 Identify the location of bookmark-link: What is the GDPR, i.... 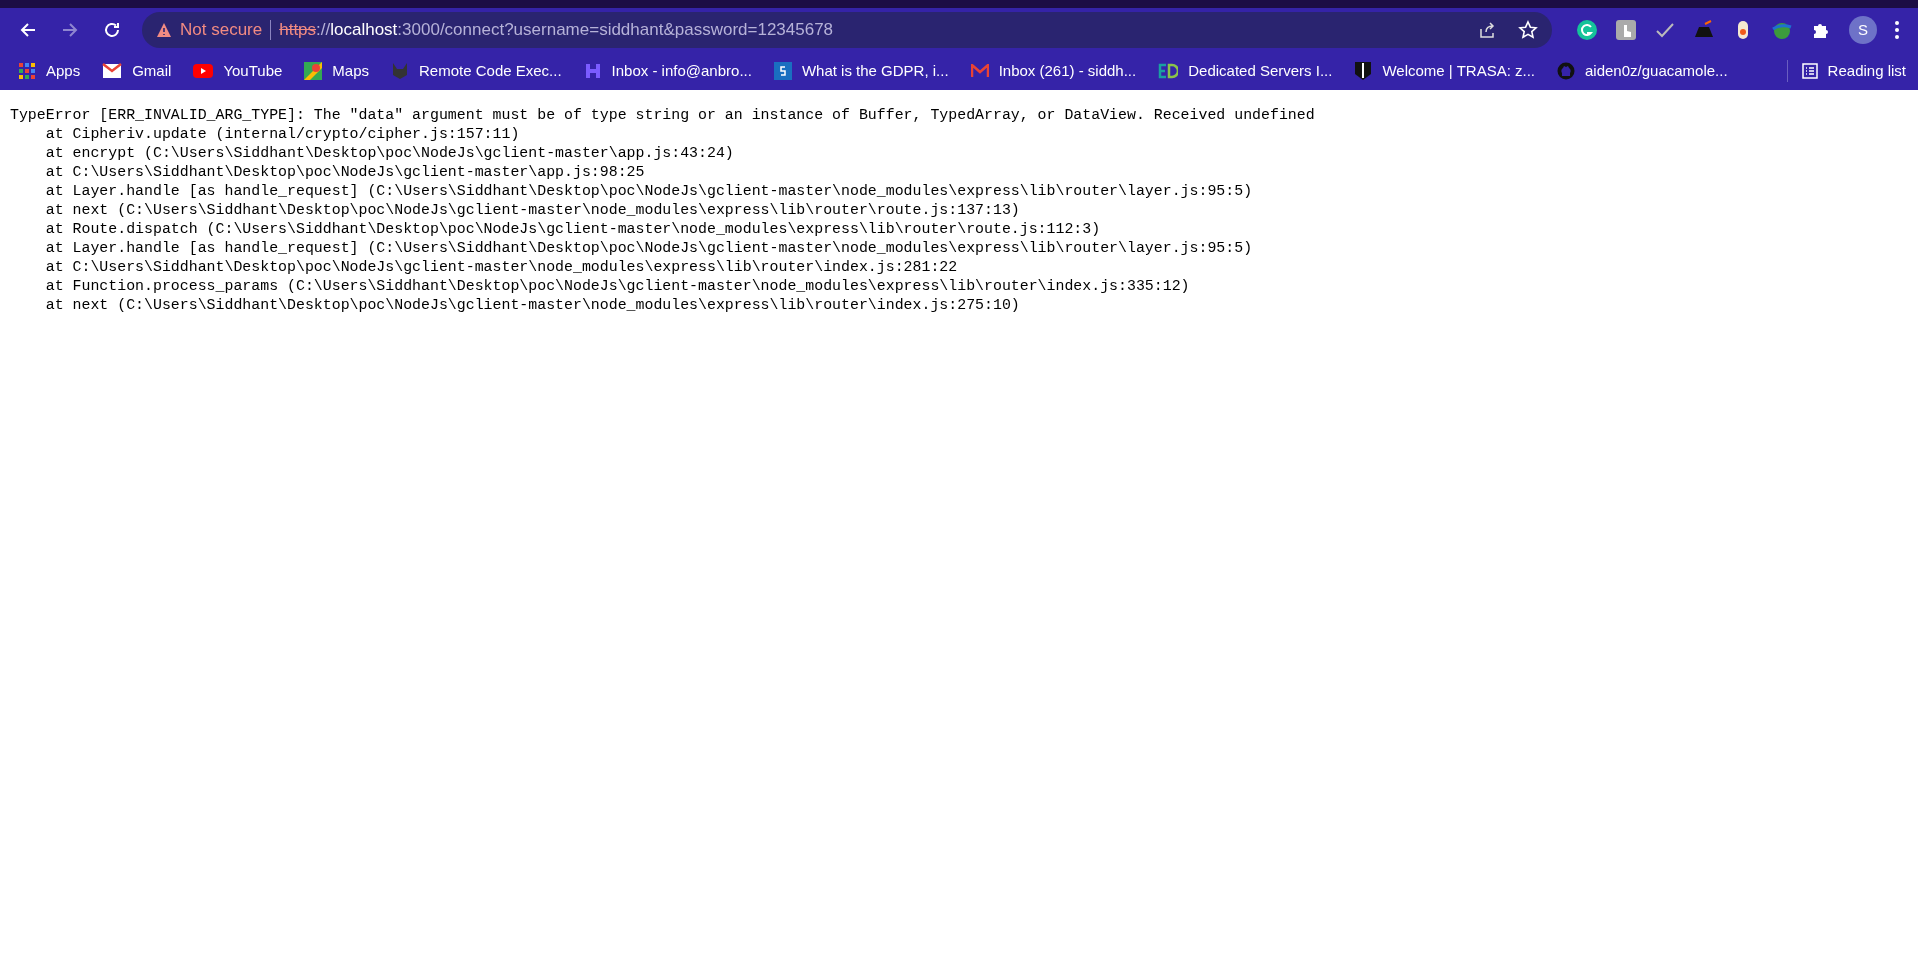
(861, 71).